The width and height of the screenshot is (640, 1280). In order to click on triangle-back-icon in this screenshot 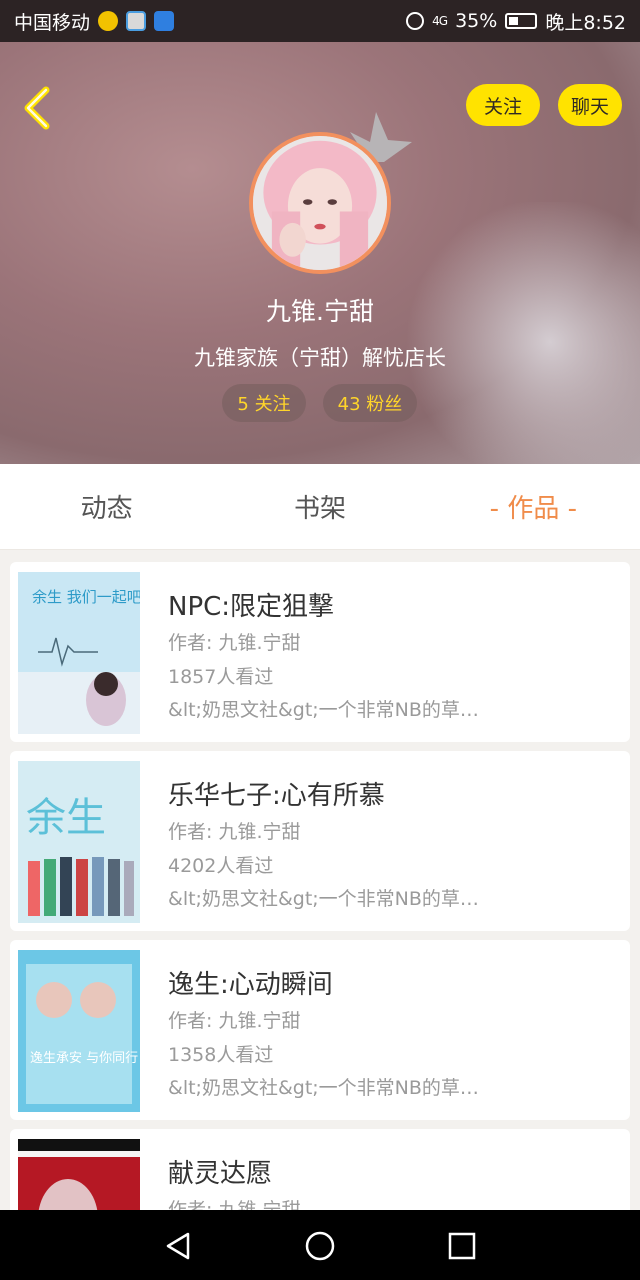, I will do `click(178, 1246)`.